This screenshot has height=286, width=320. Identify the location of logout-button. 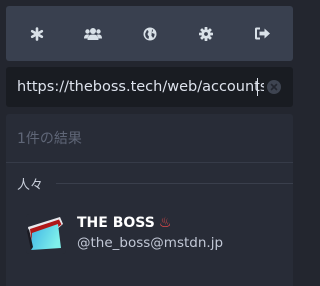
(262, 34).